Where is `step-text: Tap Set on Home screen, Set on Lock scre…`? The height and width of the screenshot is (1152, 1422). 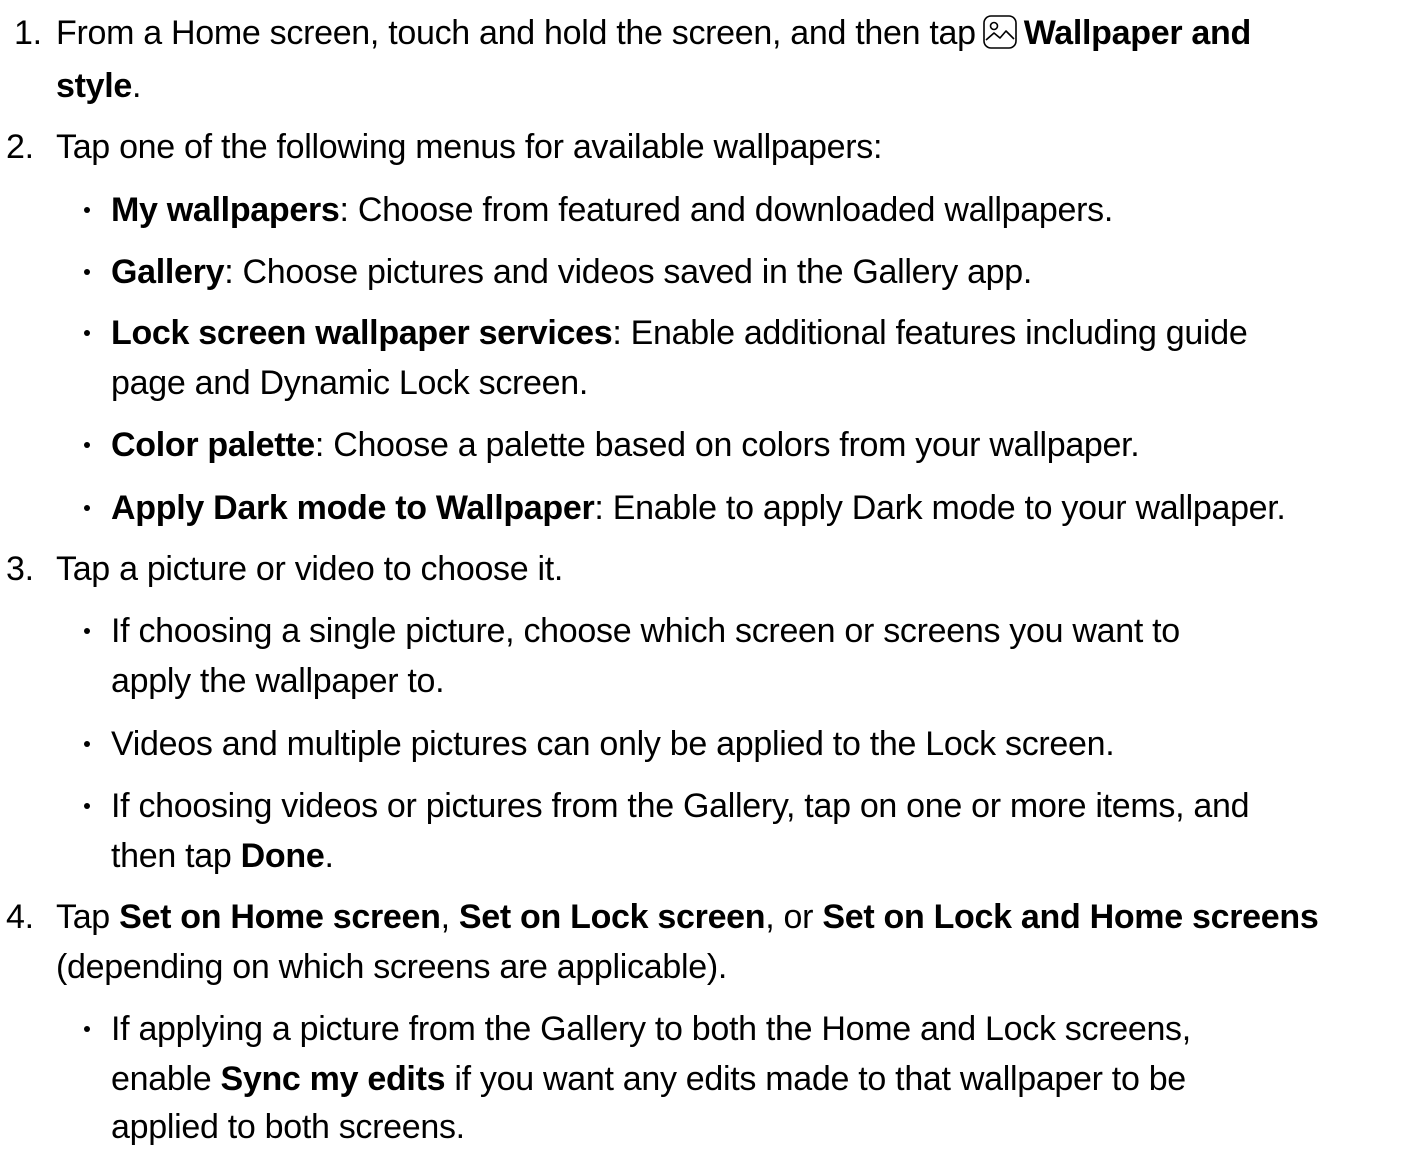
step-text: Tap Set on Home screen, Set on Lock scre… is located at coordinates (687, 917).